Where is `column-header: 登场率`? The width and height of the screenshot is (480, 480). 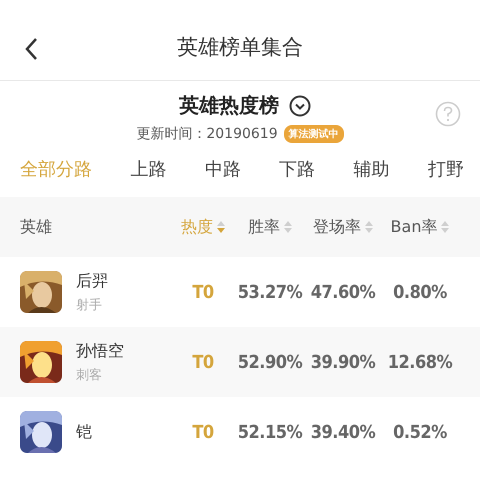
column-header: 登场率 is located at coordinates (337, 227).